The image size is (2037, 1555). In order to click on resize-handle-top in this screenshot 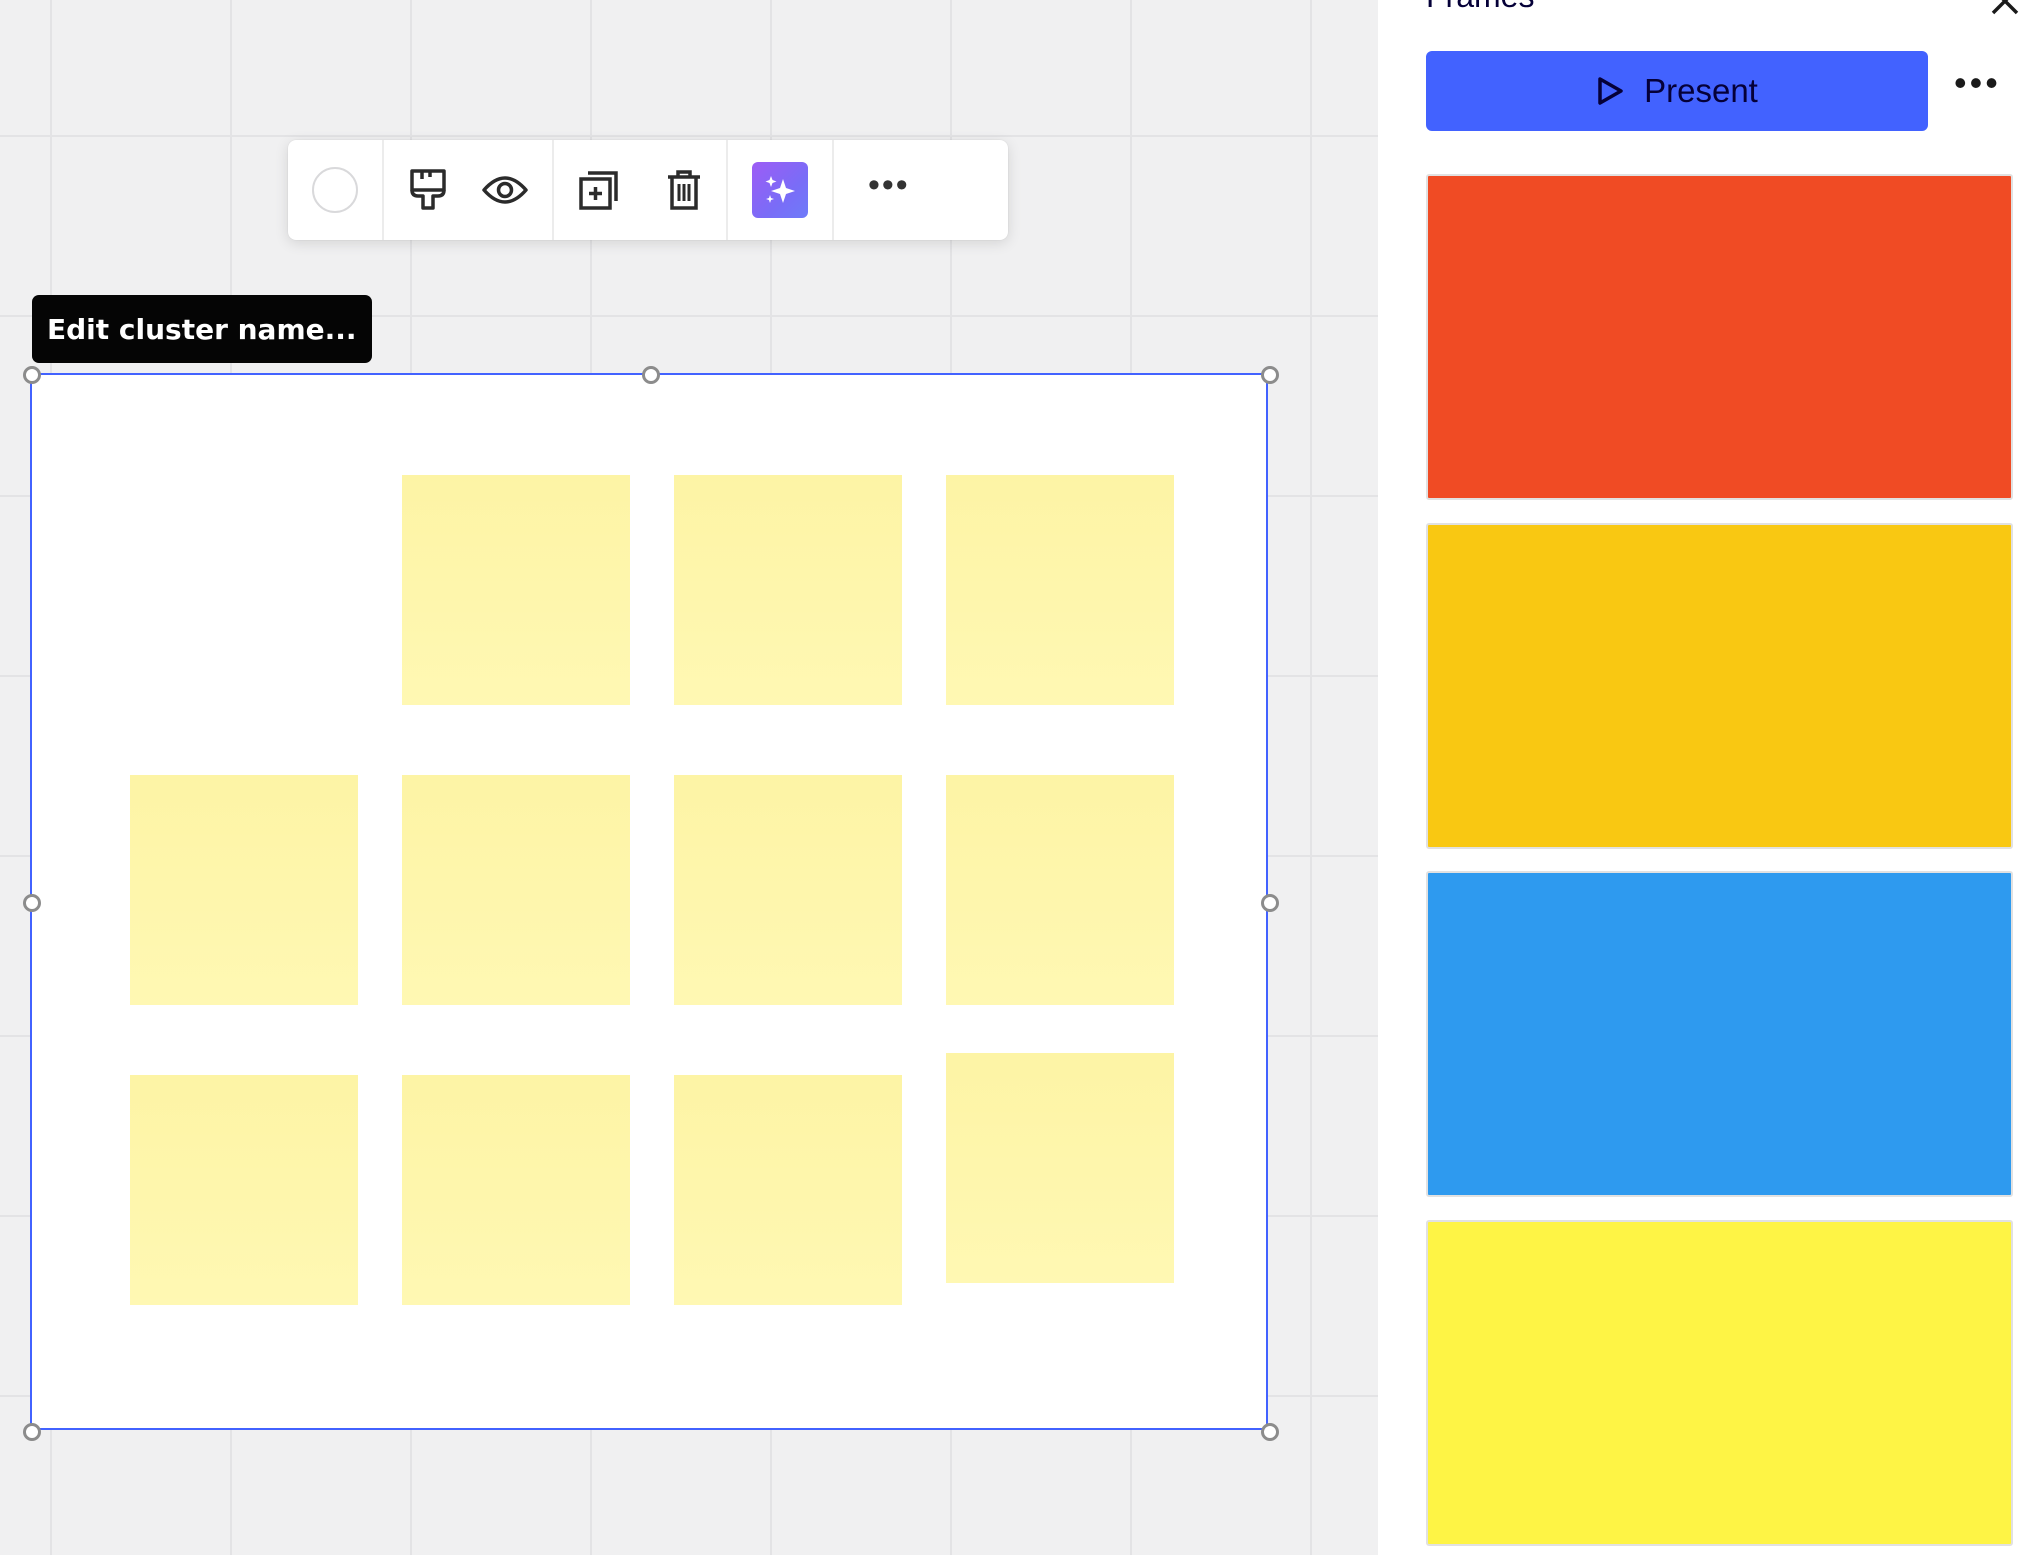, I will do `click(651, 375)`.